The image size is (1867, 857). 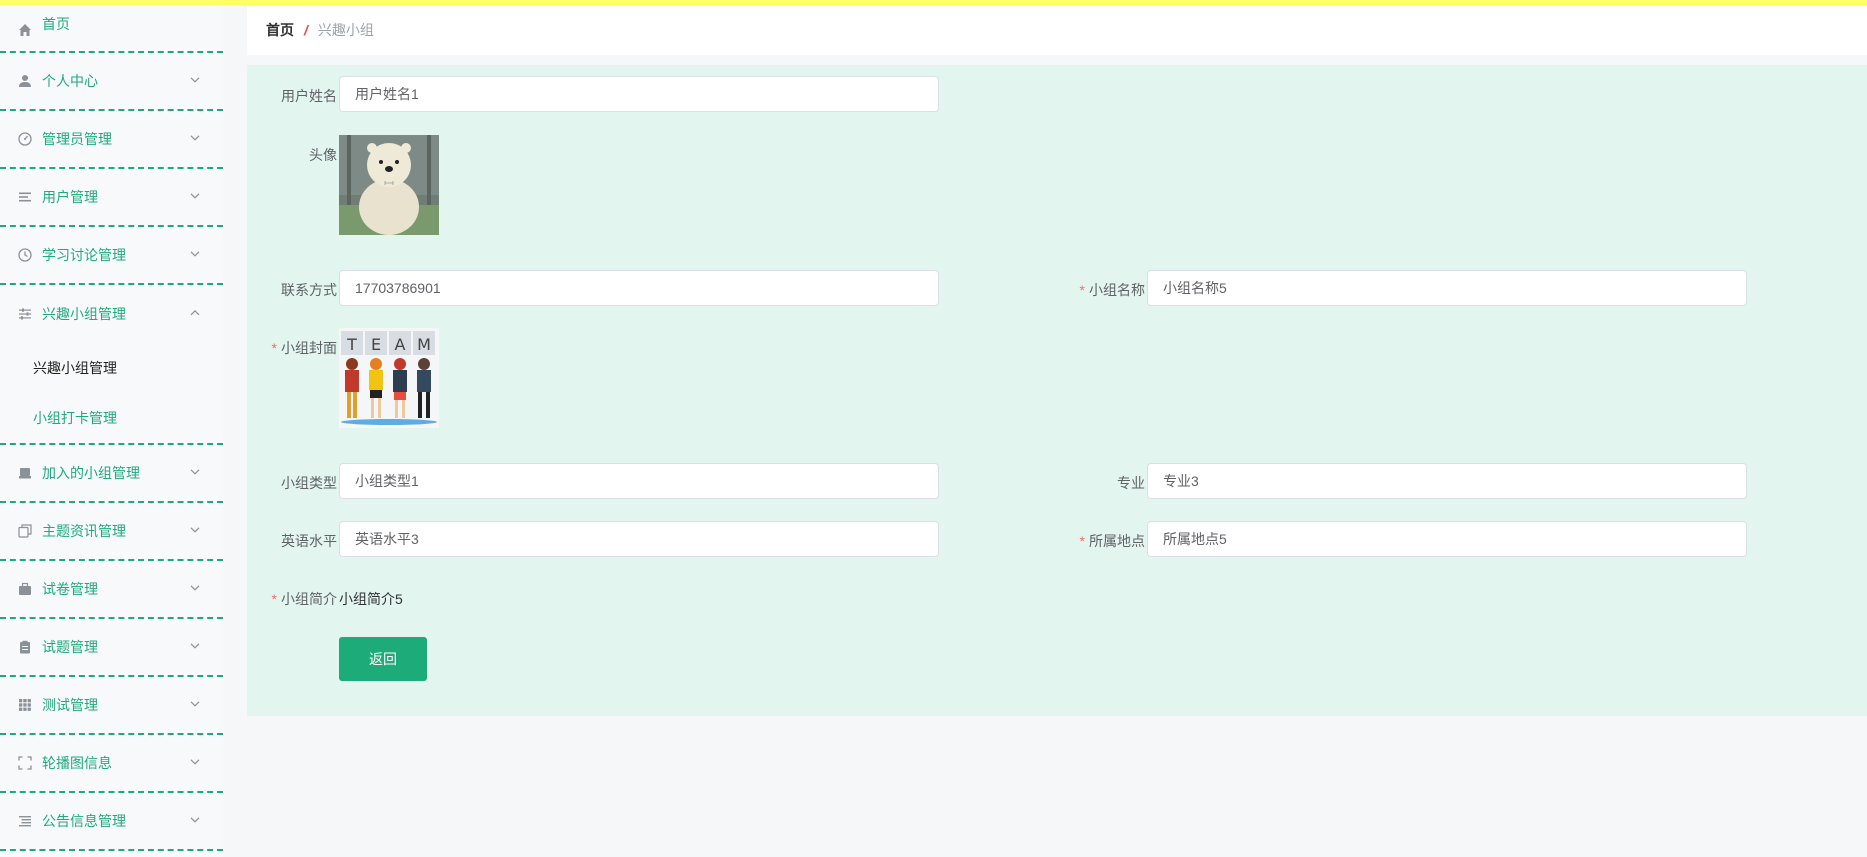 What do you see at coordinates (84, 255) in the screenshot?
I see `sidebar-item-label: 学习讨论管理` at bounding box center [84, 255].